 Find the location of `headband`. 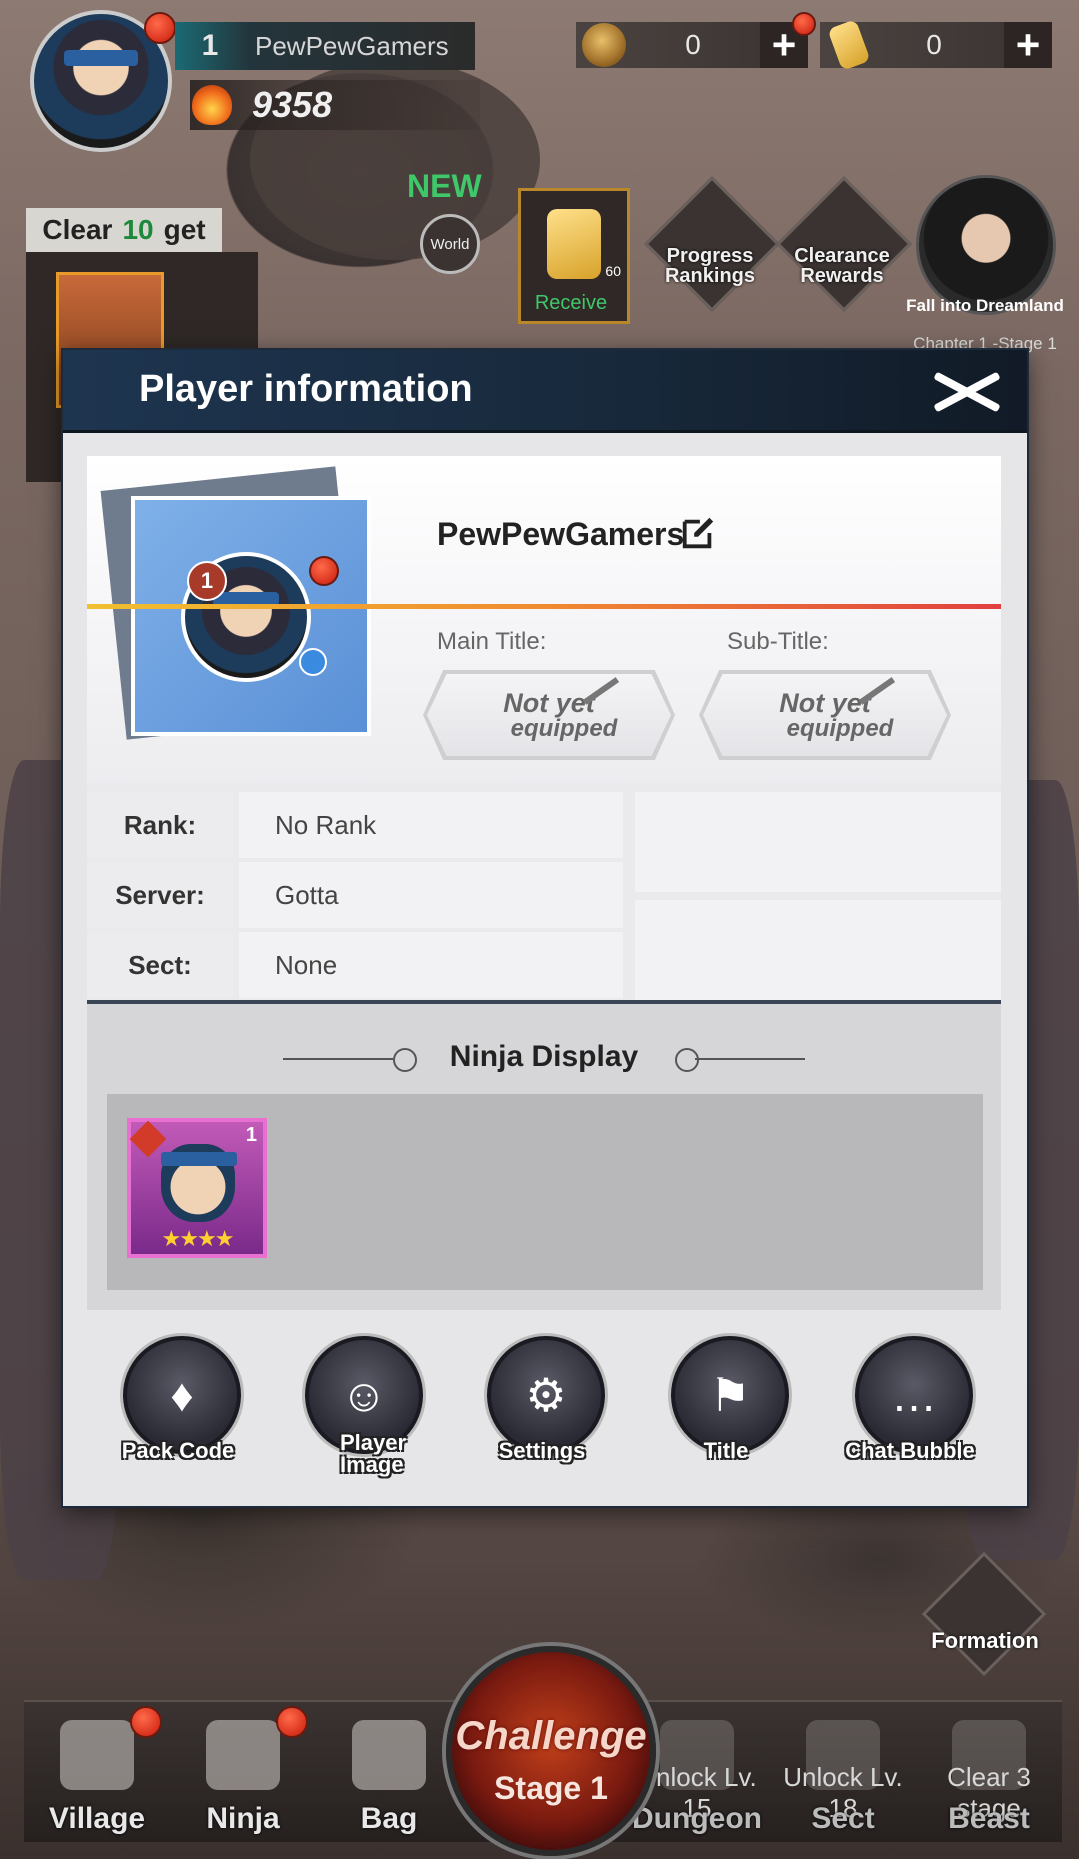

headband is located at coordinates (199, 1159).